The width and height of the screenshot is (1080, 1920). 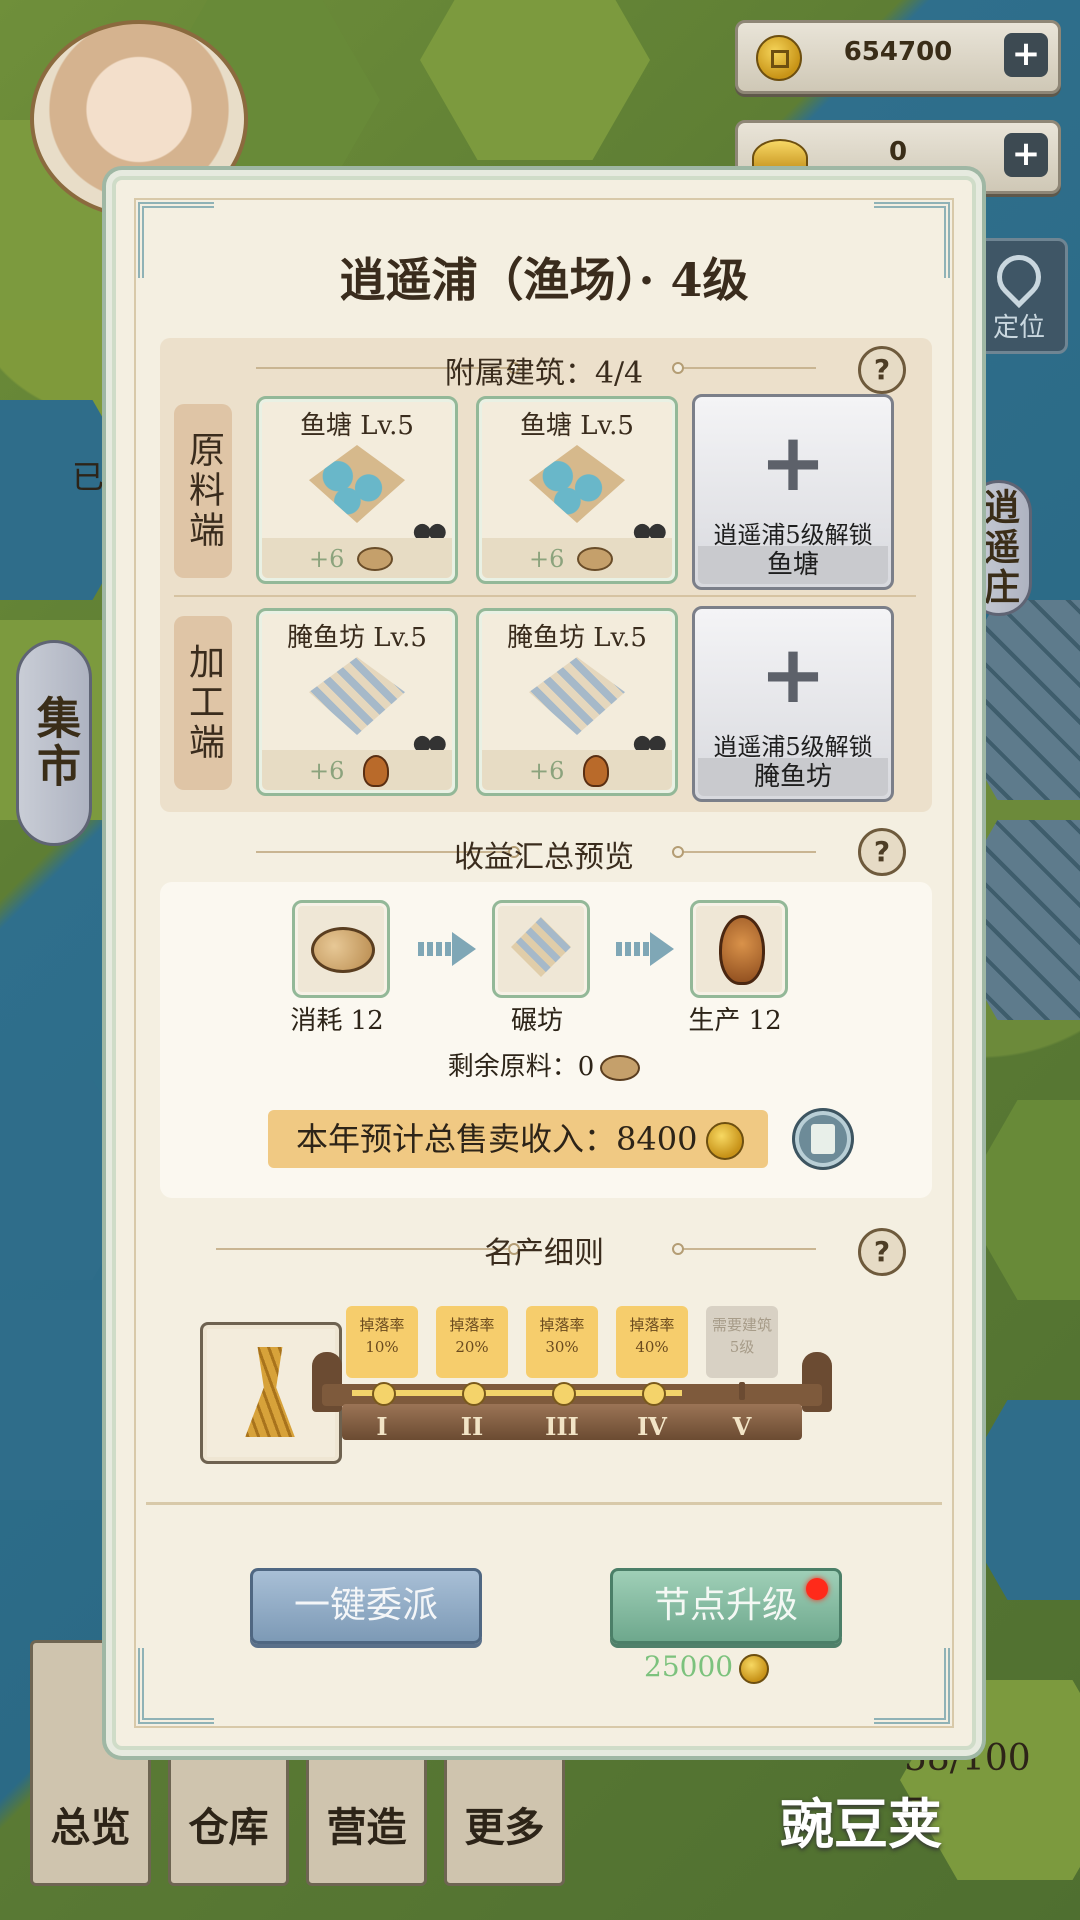 I want to click on tier-numeral: II, so click(x=472, y=1426).